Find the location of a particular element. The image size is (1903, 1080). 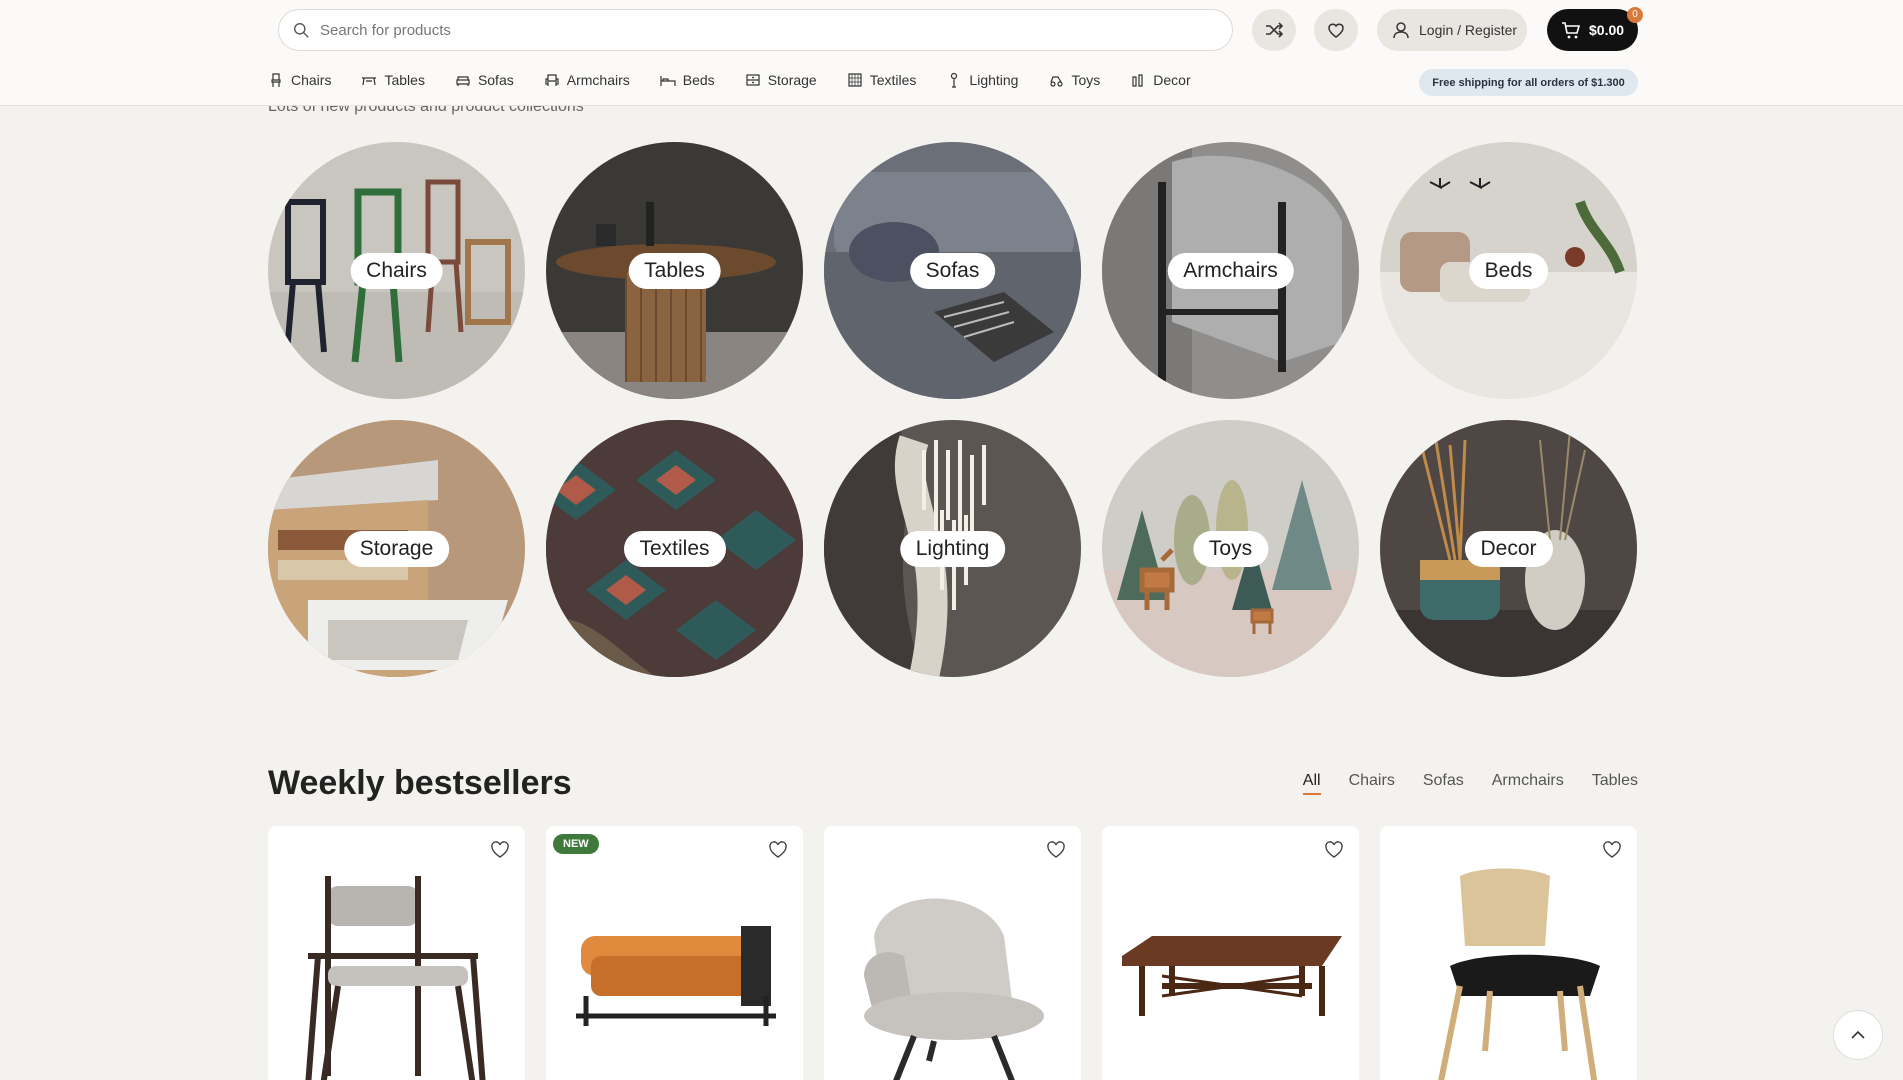

filter-tab-sofas: Sofas is located at coordinates (1443, 783).